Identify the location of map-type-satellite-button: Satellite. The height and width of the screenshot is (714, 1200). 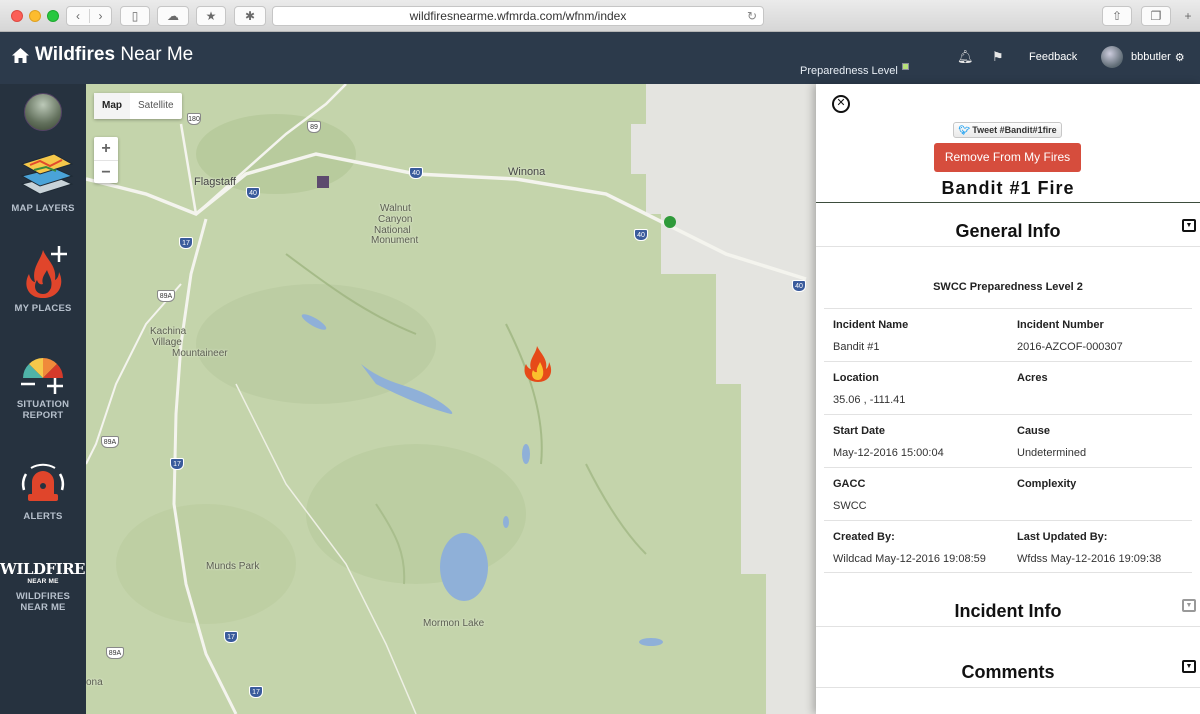
(156, 106).